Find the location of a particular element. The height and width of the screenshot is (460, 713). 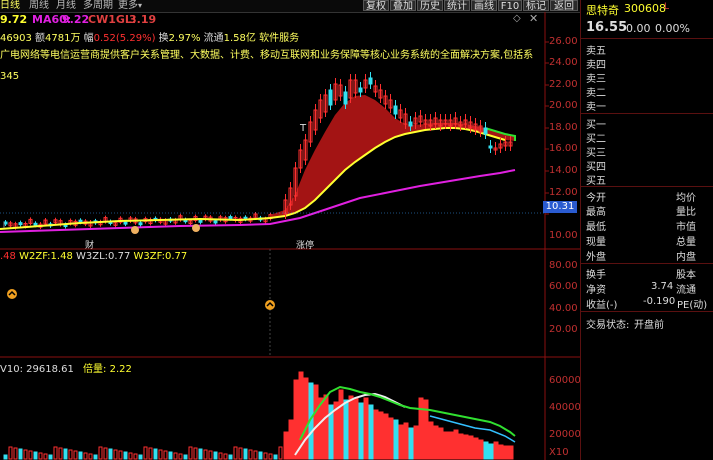

stock-name: 思特奇 is located at coordinates (602, 10).